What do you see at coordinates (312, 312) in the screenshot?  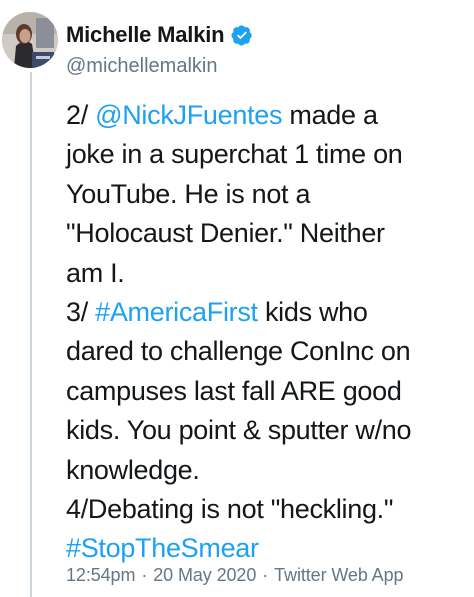 I see `tweet-text-segment: kids who` at bounding box center [312, 312].